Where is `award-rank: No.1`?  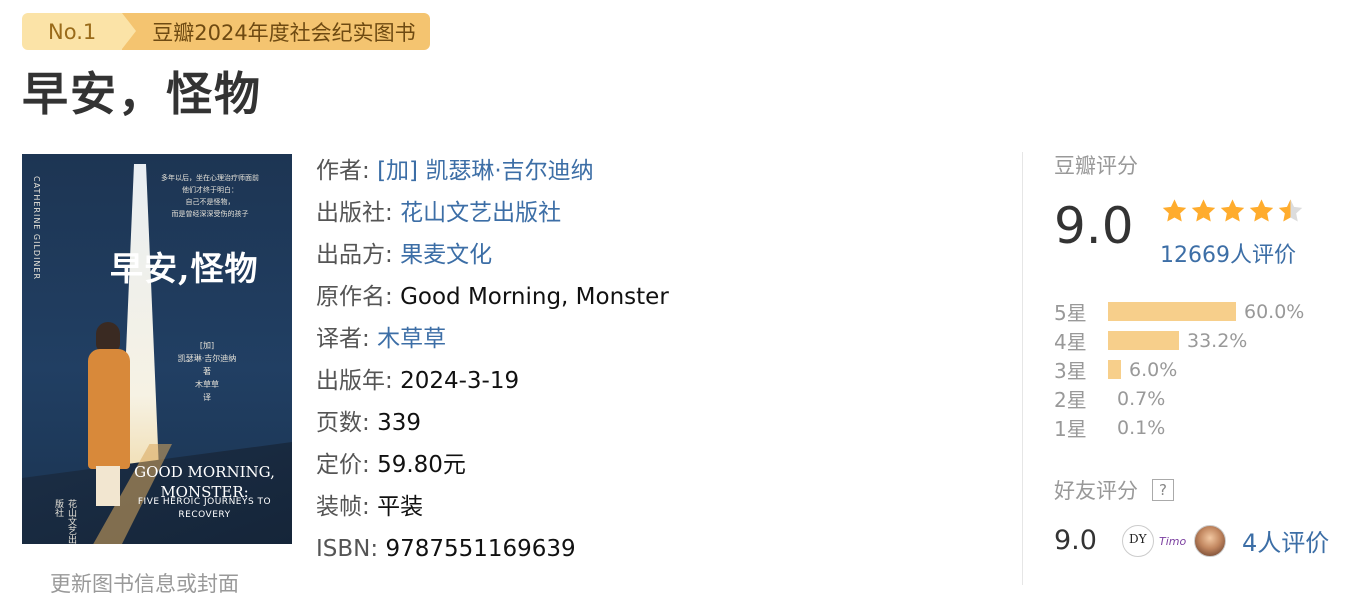
award-rank: No.1 is located at coordinates (79, 31).